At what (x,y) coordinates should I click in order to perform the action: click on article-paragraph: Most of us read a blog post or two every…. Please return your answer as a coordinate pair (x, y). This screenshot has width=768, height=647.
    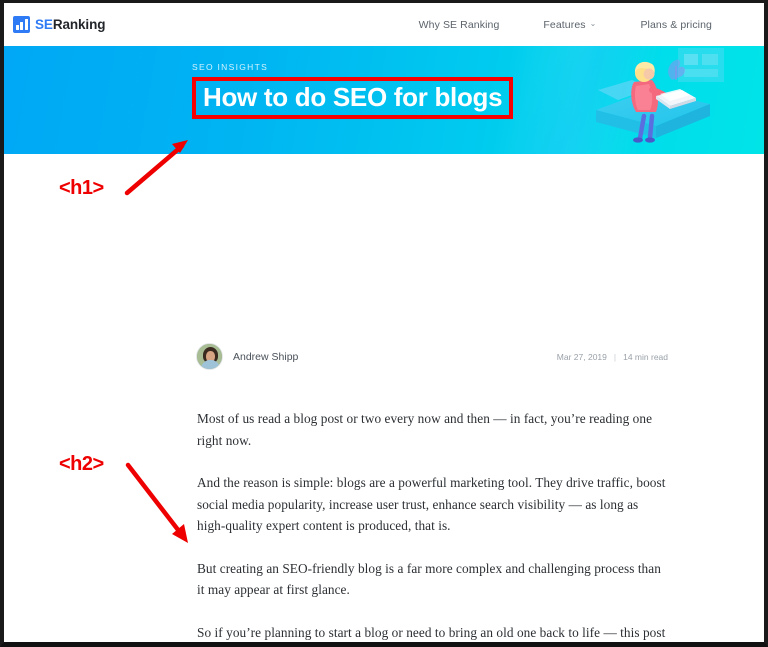
    Looking at the image, I should click on (425, 429).